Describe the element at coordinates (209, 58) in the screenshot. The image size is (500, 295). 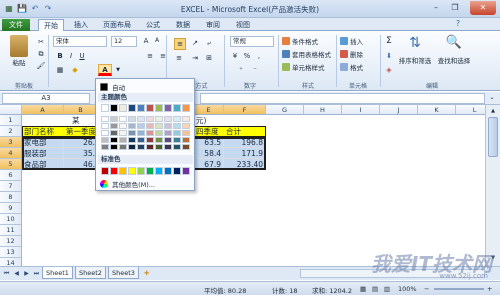
I see `merge-center-icon: ⊞` at that location.